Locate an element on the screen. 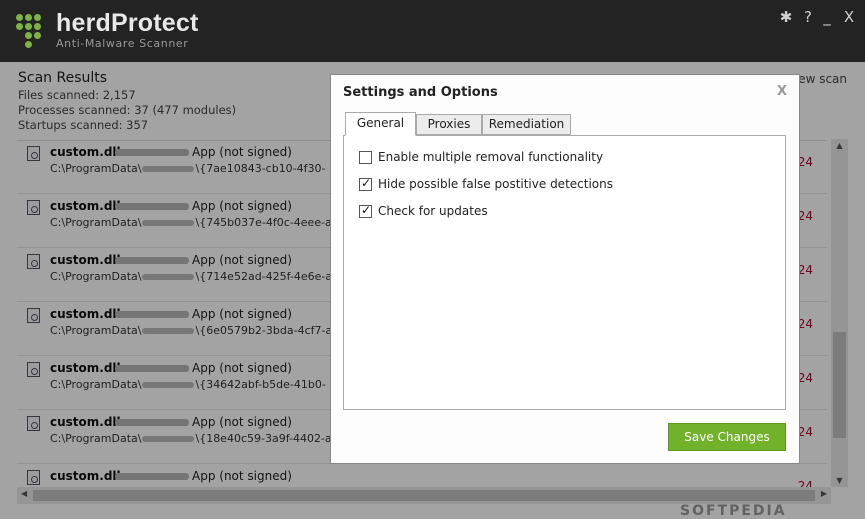  herd-logo-icon is located at coordinates (33, 31).